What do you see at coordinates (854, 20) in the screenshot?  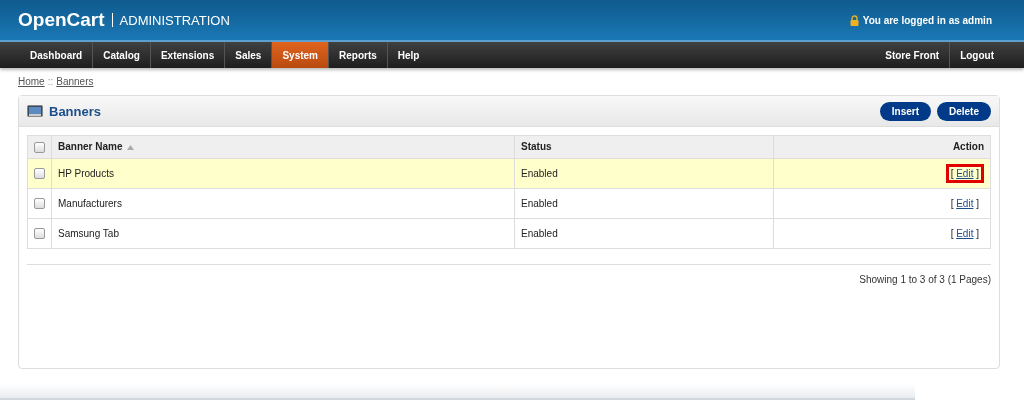 I see `lock-icon` at bounding box center [854, 20].